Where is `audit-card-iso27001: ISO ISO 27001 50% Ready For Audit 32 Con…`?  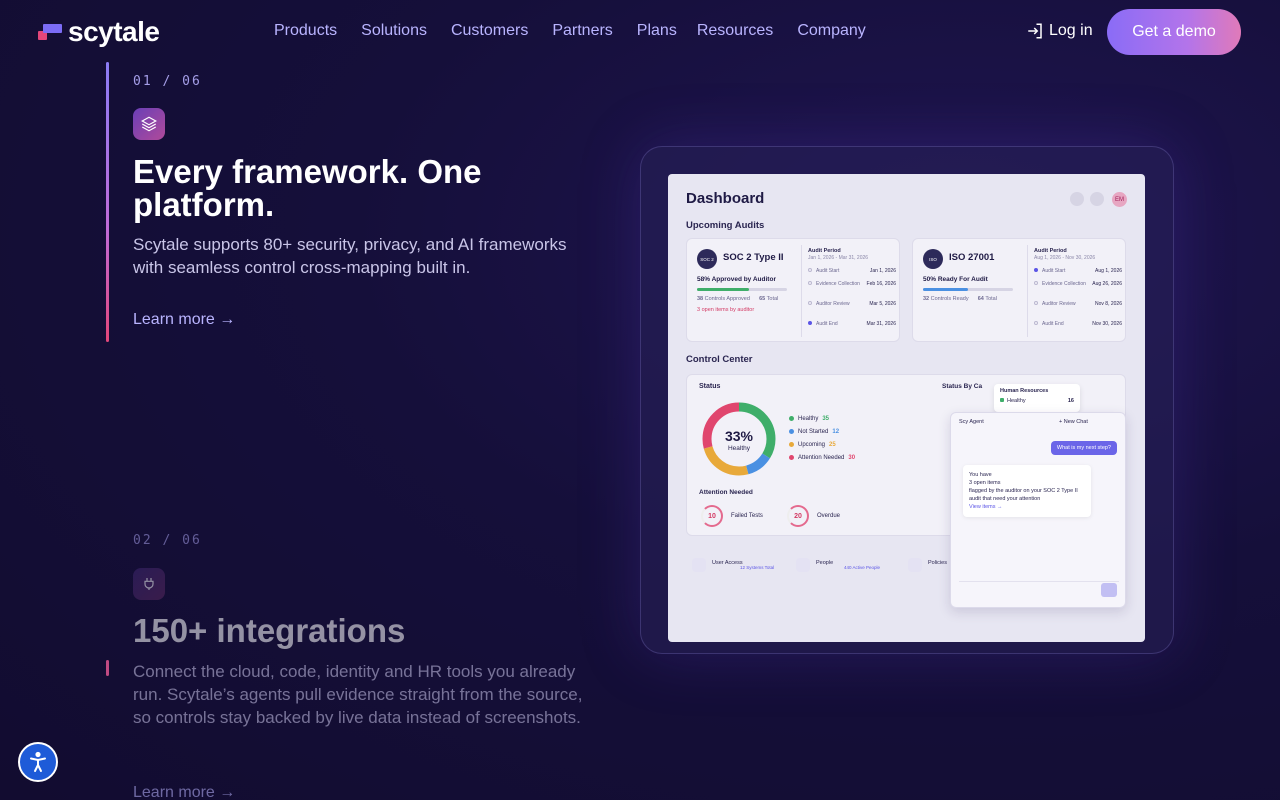 audit-card-iso27001: ISO ISO 27001 50% Ready For Audit 32 Con… is located at coordinates (1019, 290).